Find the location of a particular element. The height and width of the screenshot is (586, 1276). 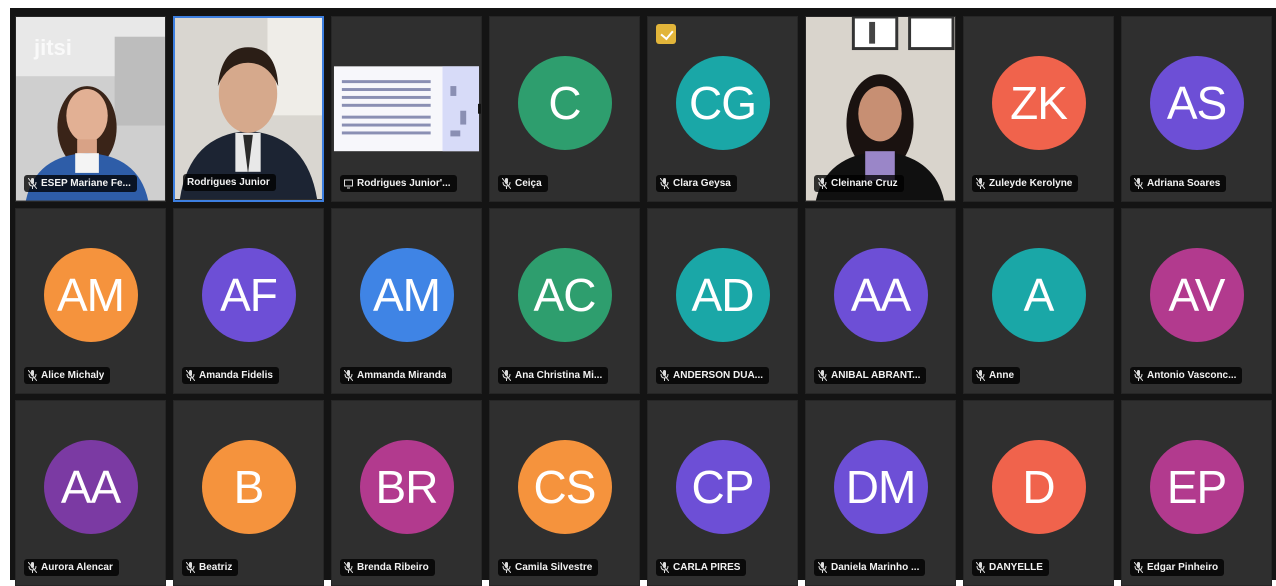

participant-label: Cleinane Cruz is located at coordinates (859, 183).